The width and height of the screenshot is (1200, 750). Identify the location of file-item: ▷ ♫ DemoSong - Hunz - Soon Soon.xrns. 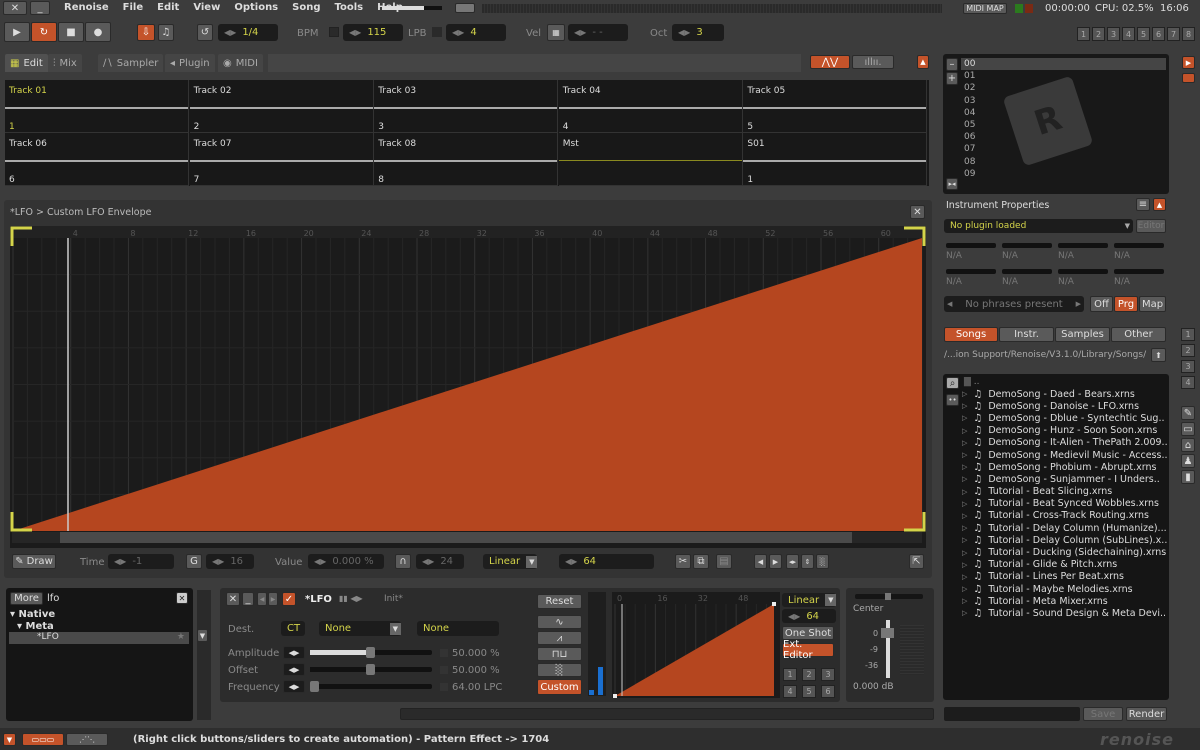
(1064, 431).